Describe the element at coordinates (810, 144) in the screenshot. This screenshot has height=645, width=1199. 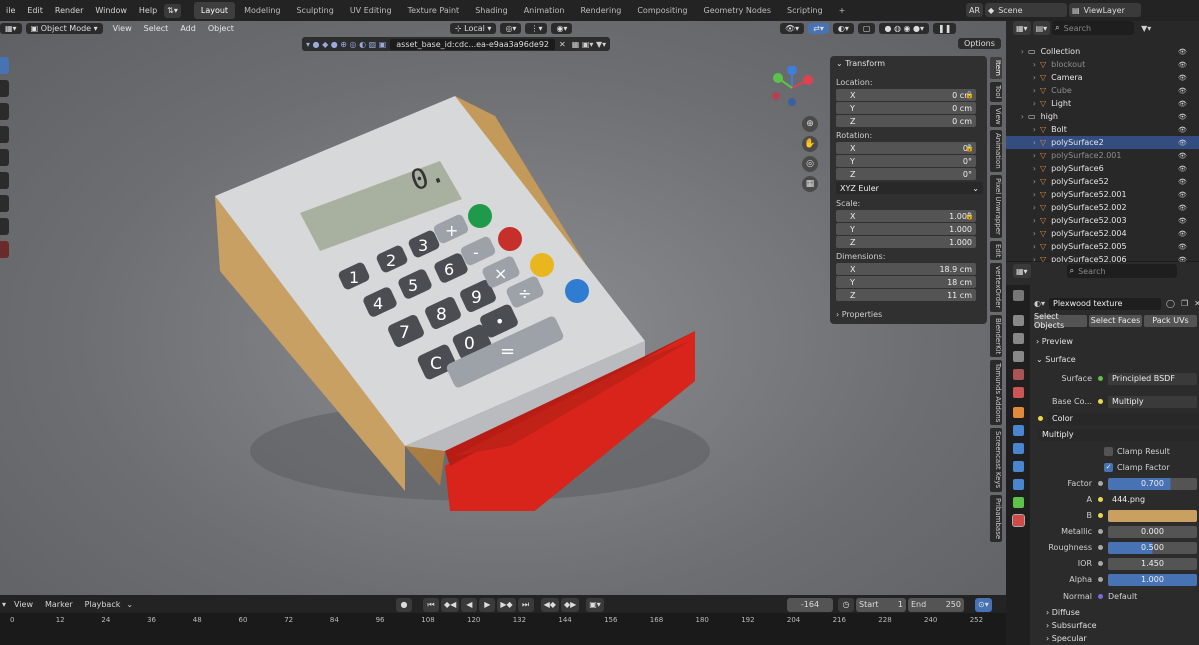
I see `pan-hand-icon: ✋` at that location.